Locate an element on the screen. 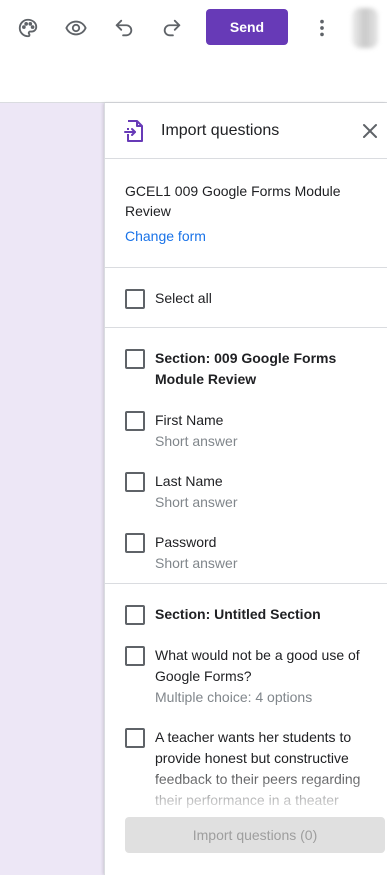 The height and width of the screenshot is (875, 387). preview-eye-icon is located at coordinates (76, 28).